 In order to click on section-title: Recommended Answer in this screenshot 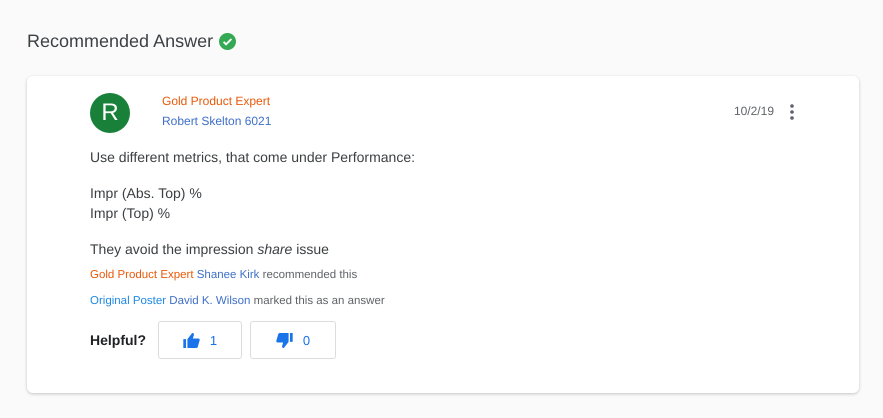, I will do `click(120, 41)`.